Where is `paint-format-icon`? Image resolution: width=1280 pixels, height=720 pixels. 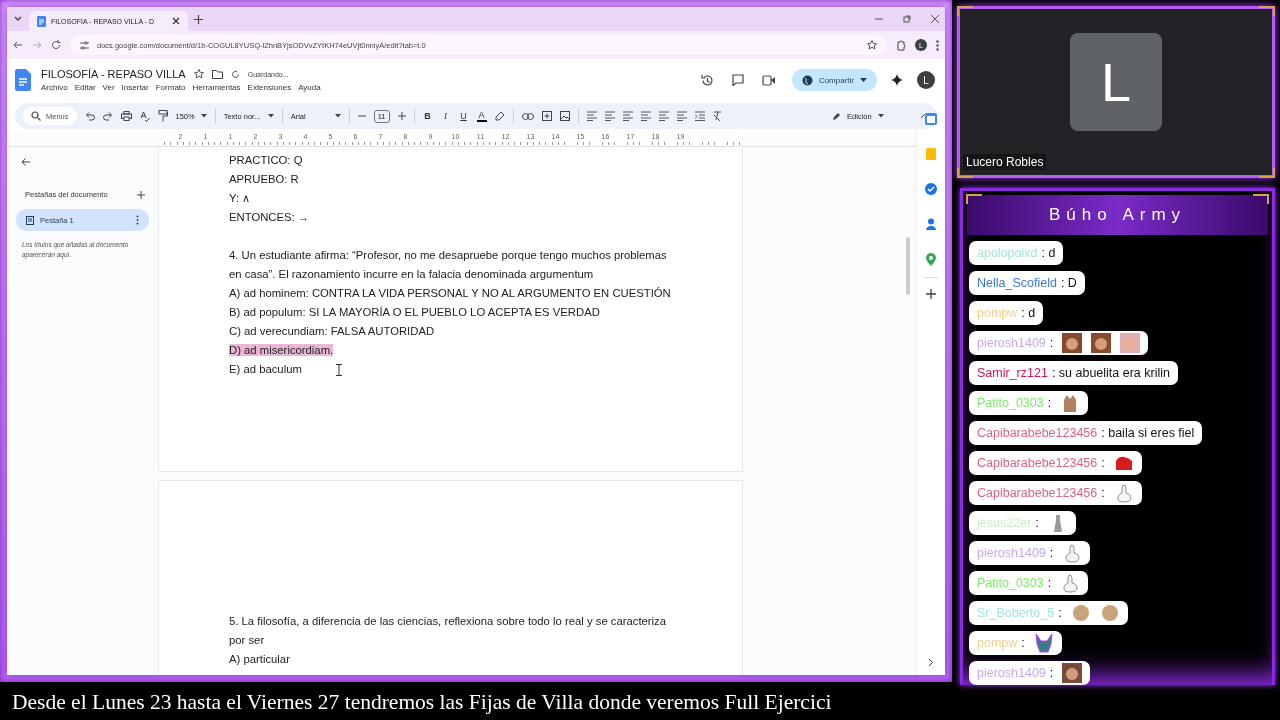
paint-format-icon is located at coordinates (162, 116).